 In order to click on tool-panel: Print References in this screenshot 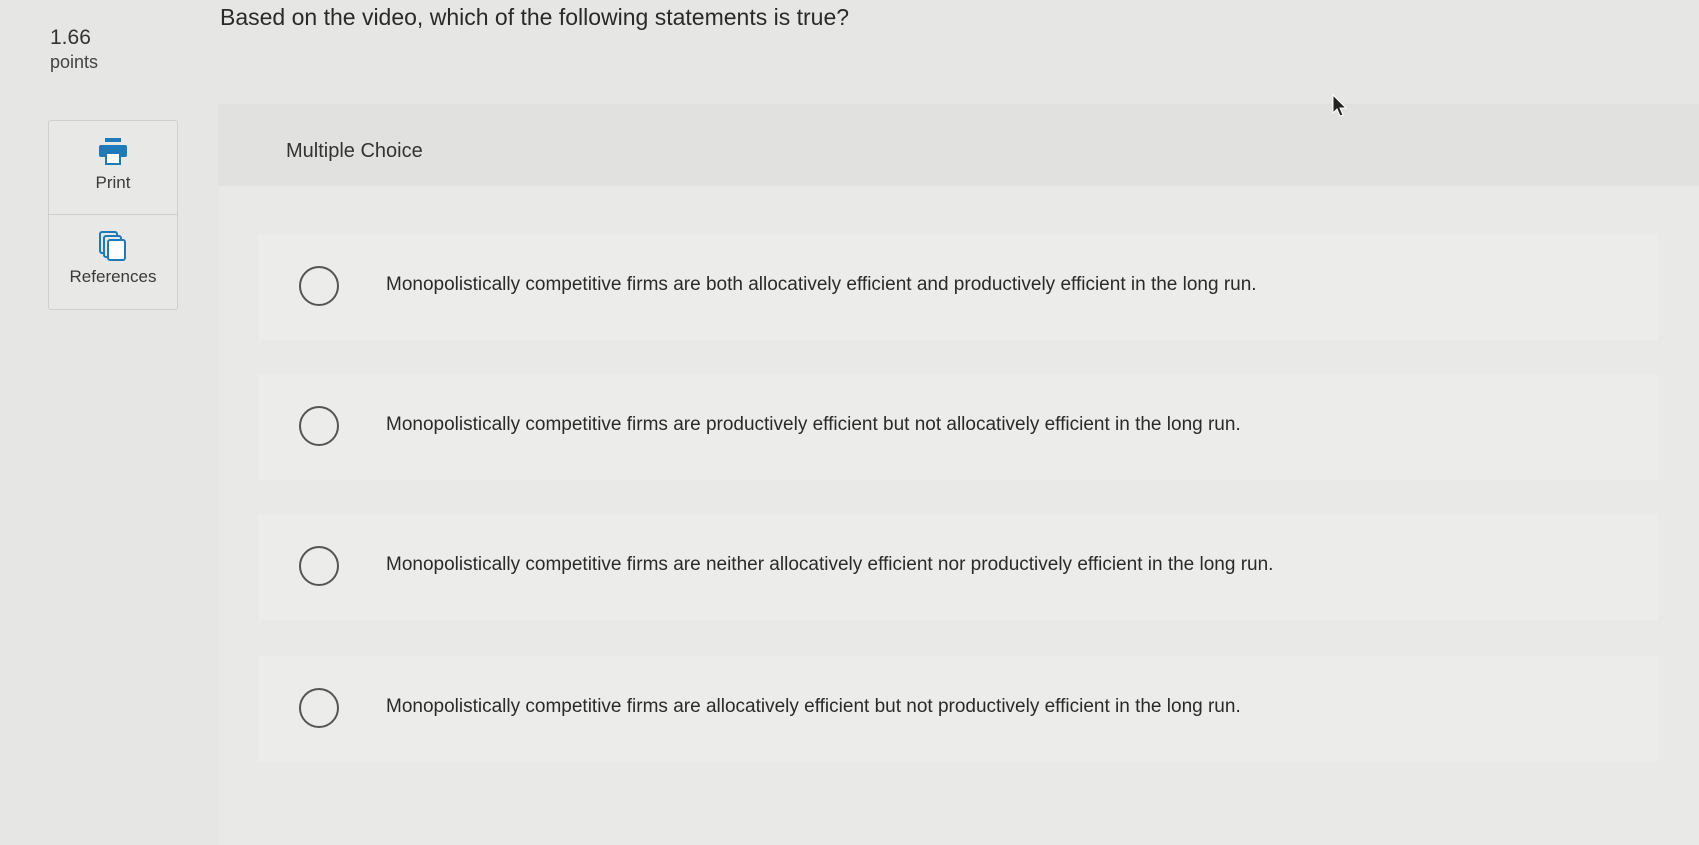, I will do `click(113, 215)`.